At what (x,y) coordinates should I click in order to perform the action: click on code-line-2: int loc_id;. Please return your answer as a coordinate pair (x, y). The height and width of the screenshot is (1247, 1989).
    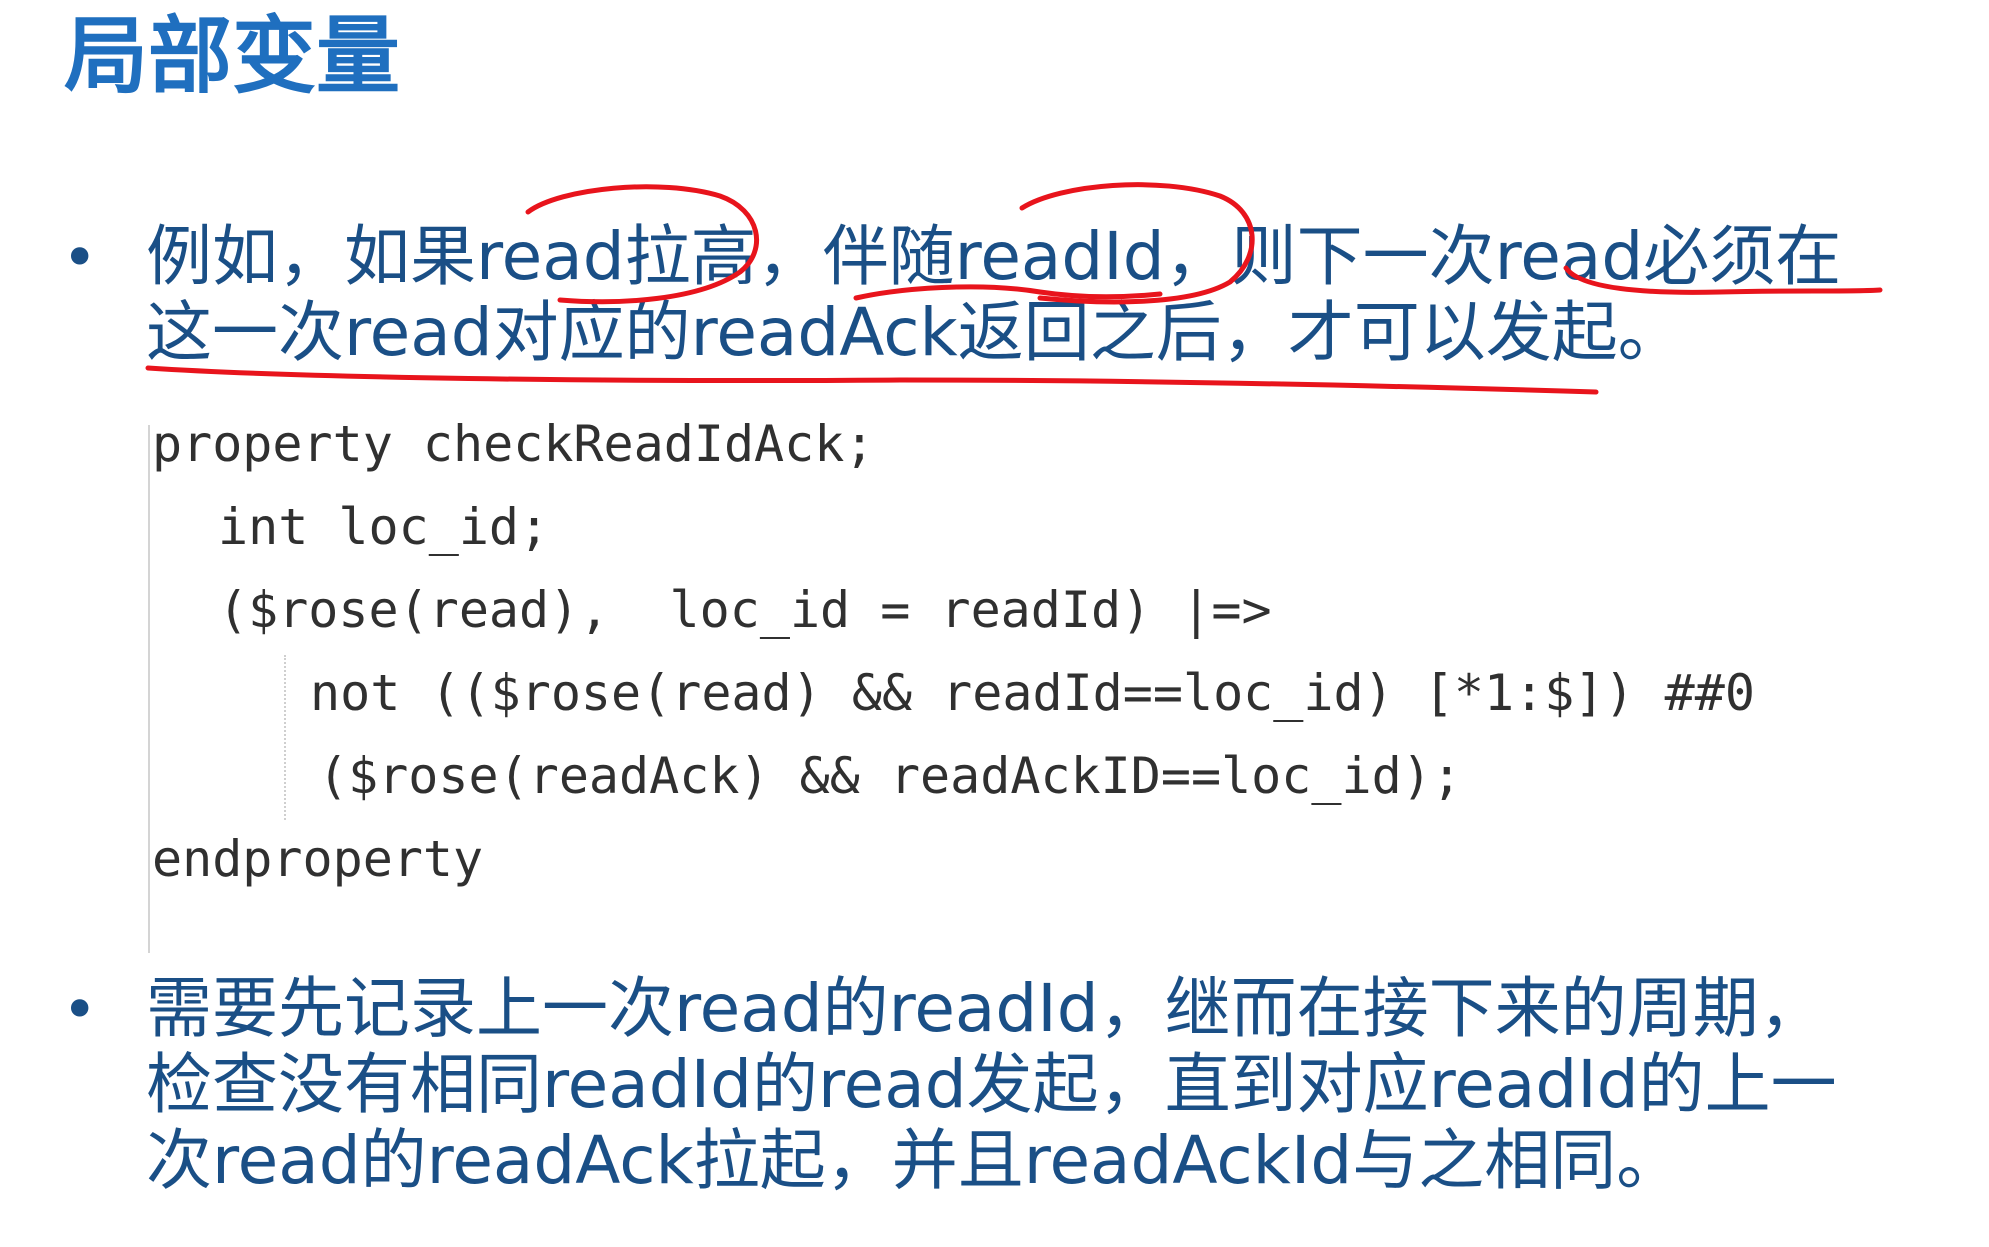
    Looking at the image, I should click on (384, 527).